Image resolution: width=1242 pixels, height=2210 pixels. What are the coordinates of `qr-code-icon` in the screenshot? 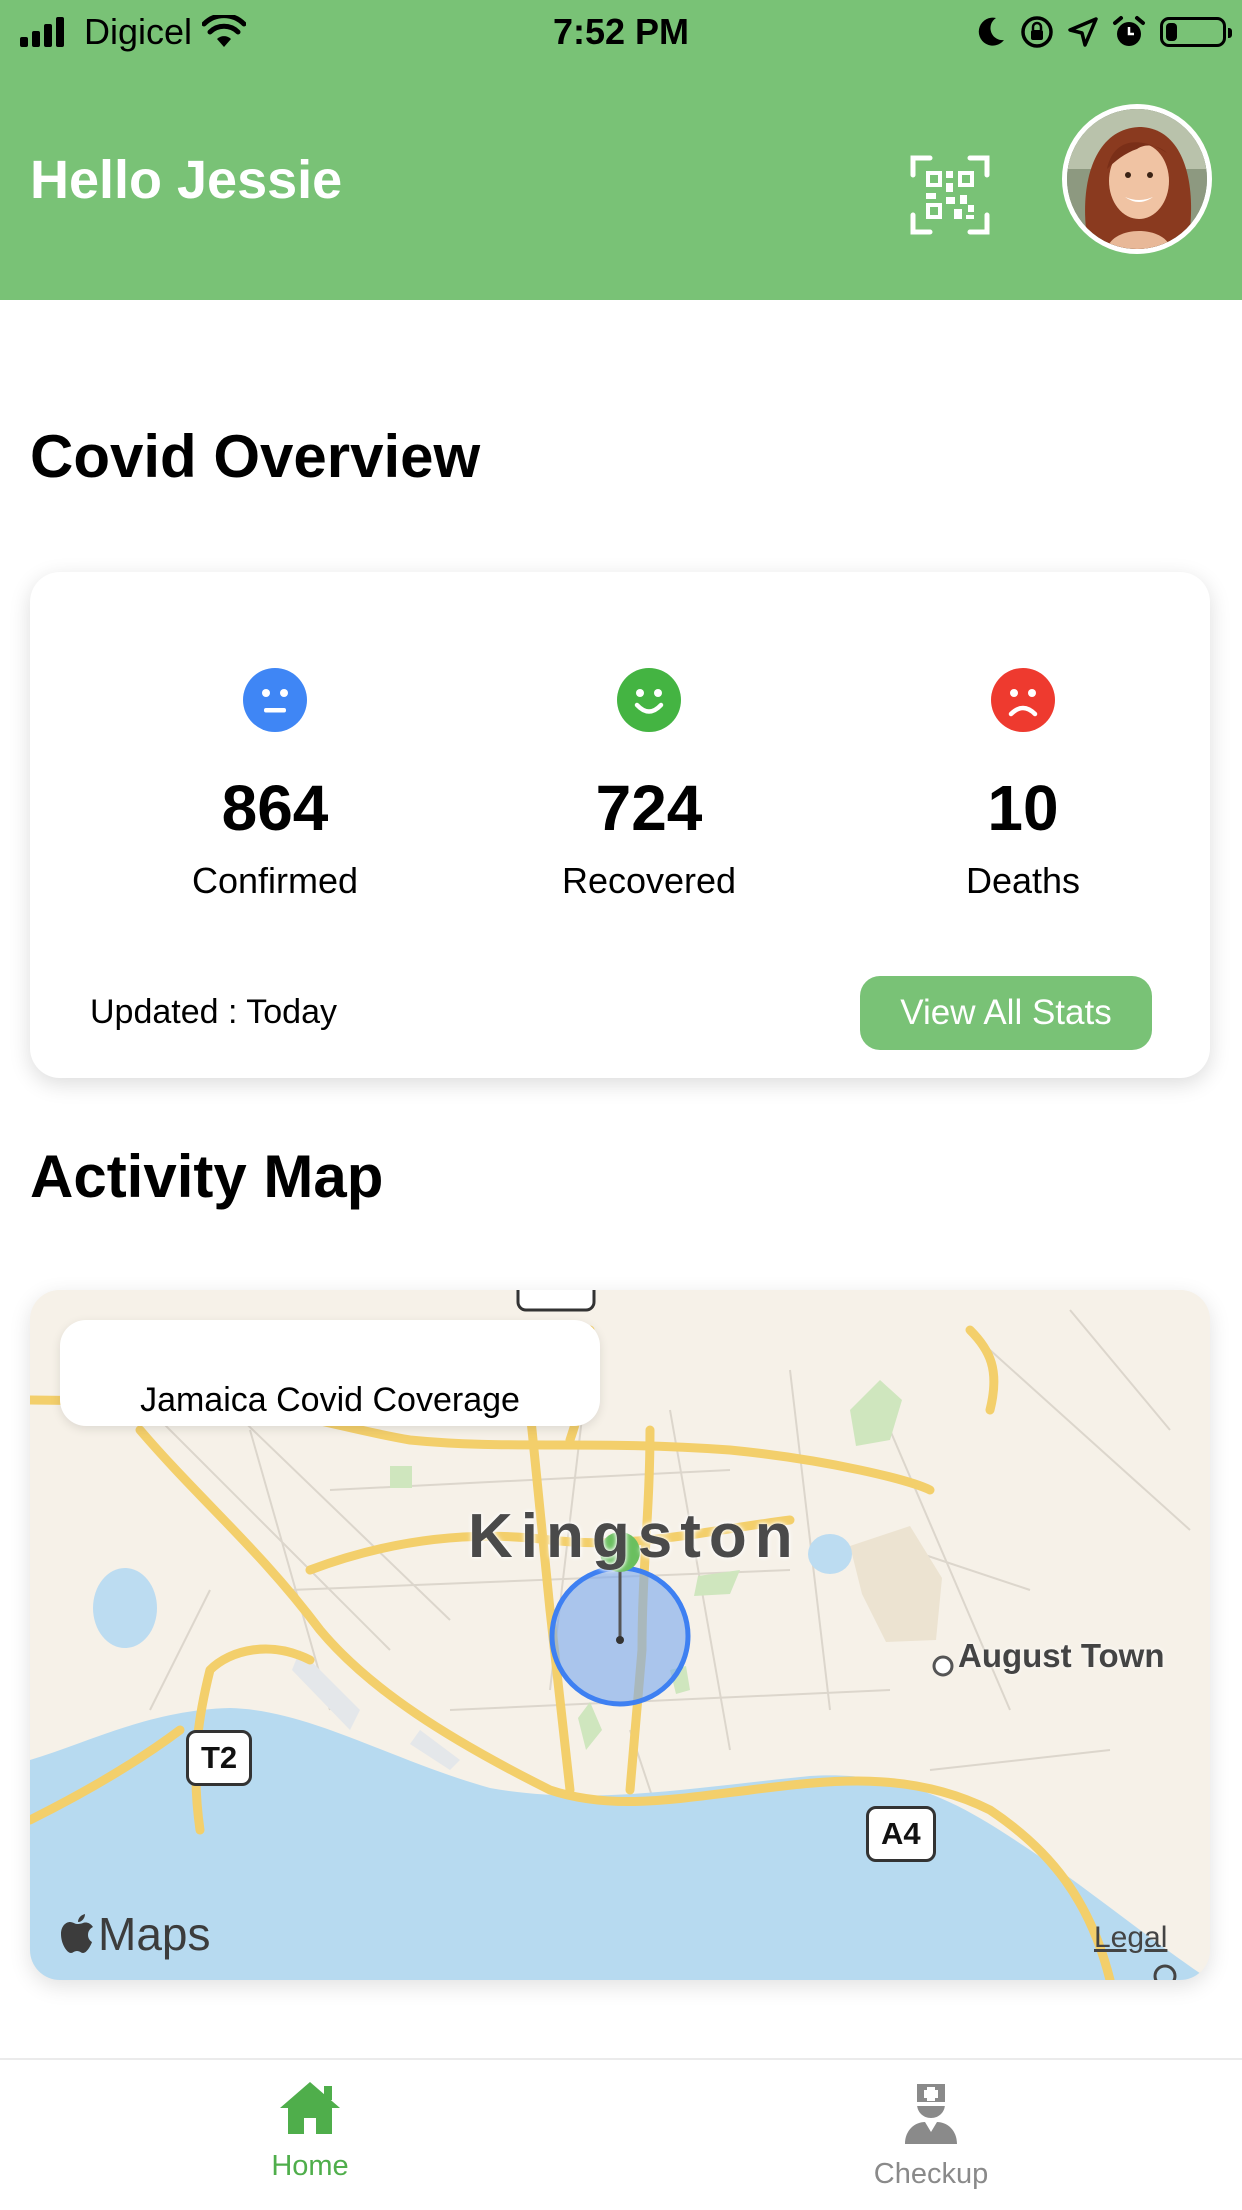 It's located at (950, 195).